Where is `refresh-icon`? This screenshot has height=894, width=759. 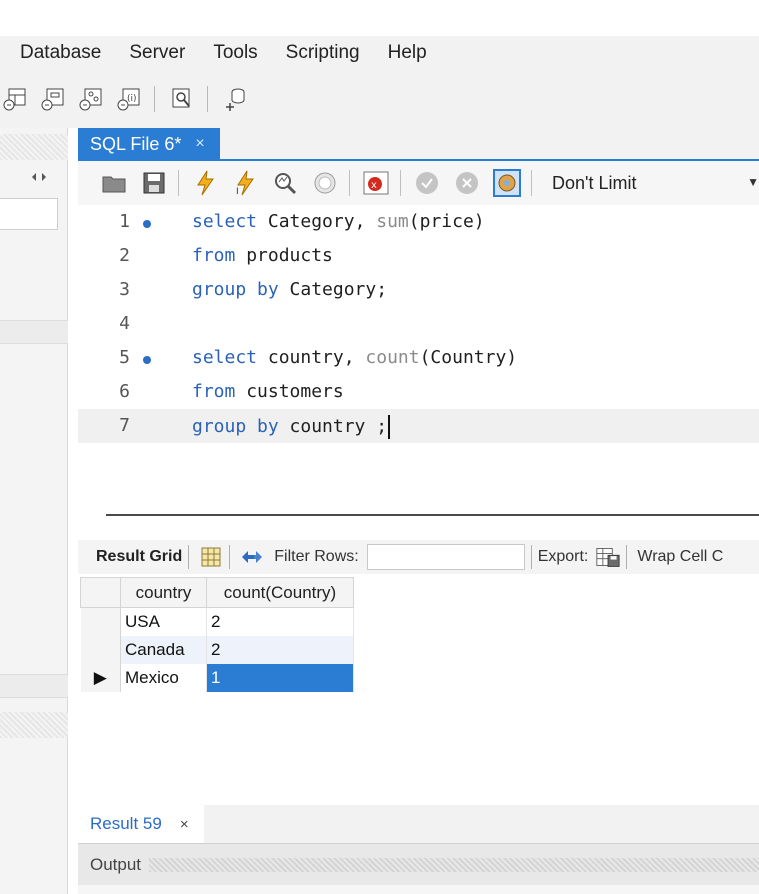 refresh-icon is located at coordinates (252, 557).